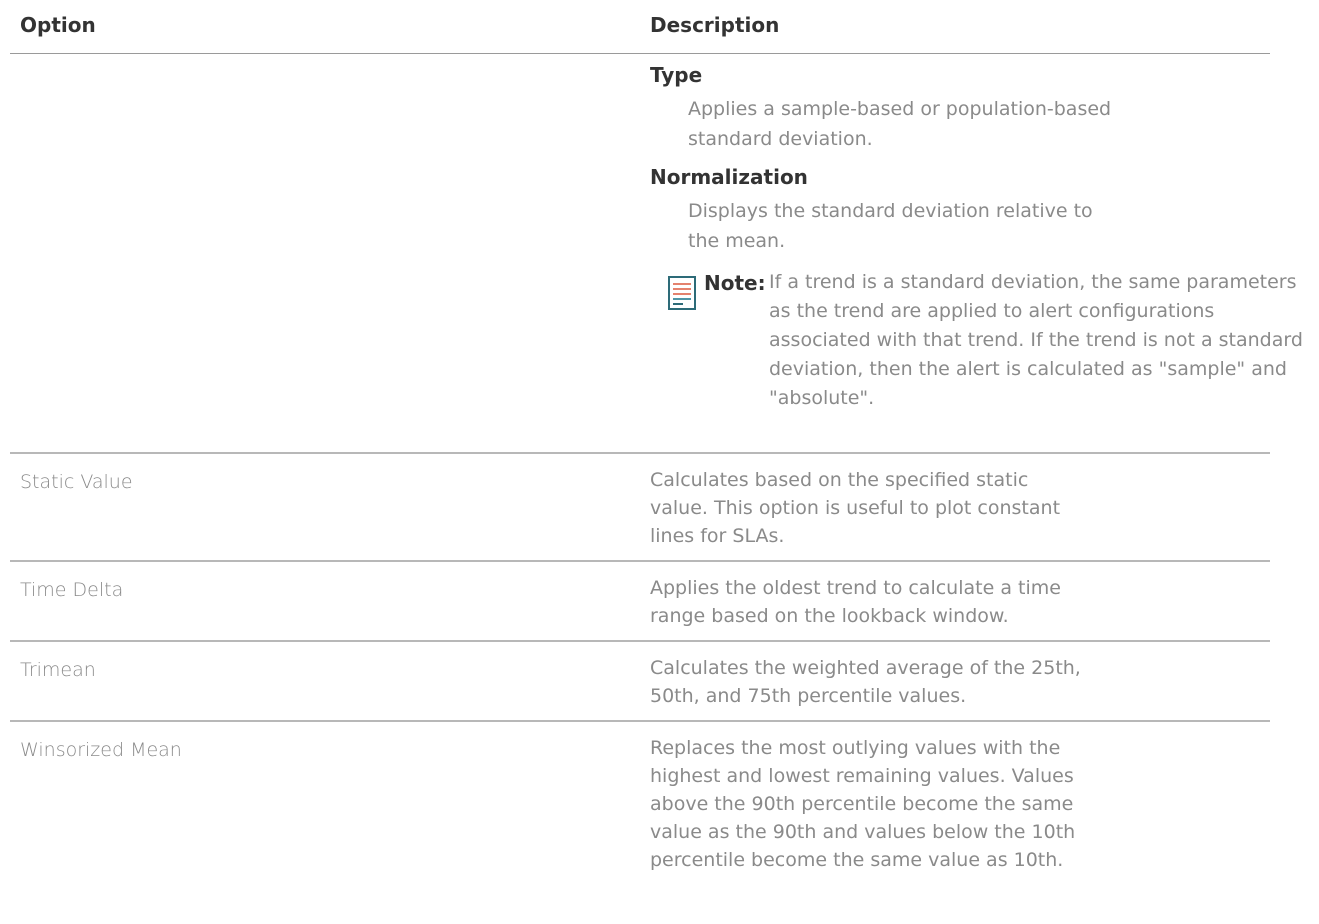 This screenshot has height=924, width=1319. What do you see at coordinates (101, 750) in the screenshot?
I see `option-cell: Winsorized Mean` at bounding box center [101, 750].